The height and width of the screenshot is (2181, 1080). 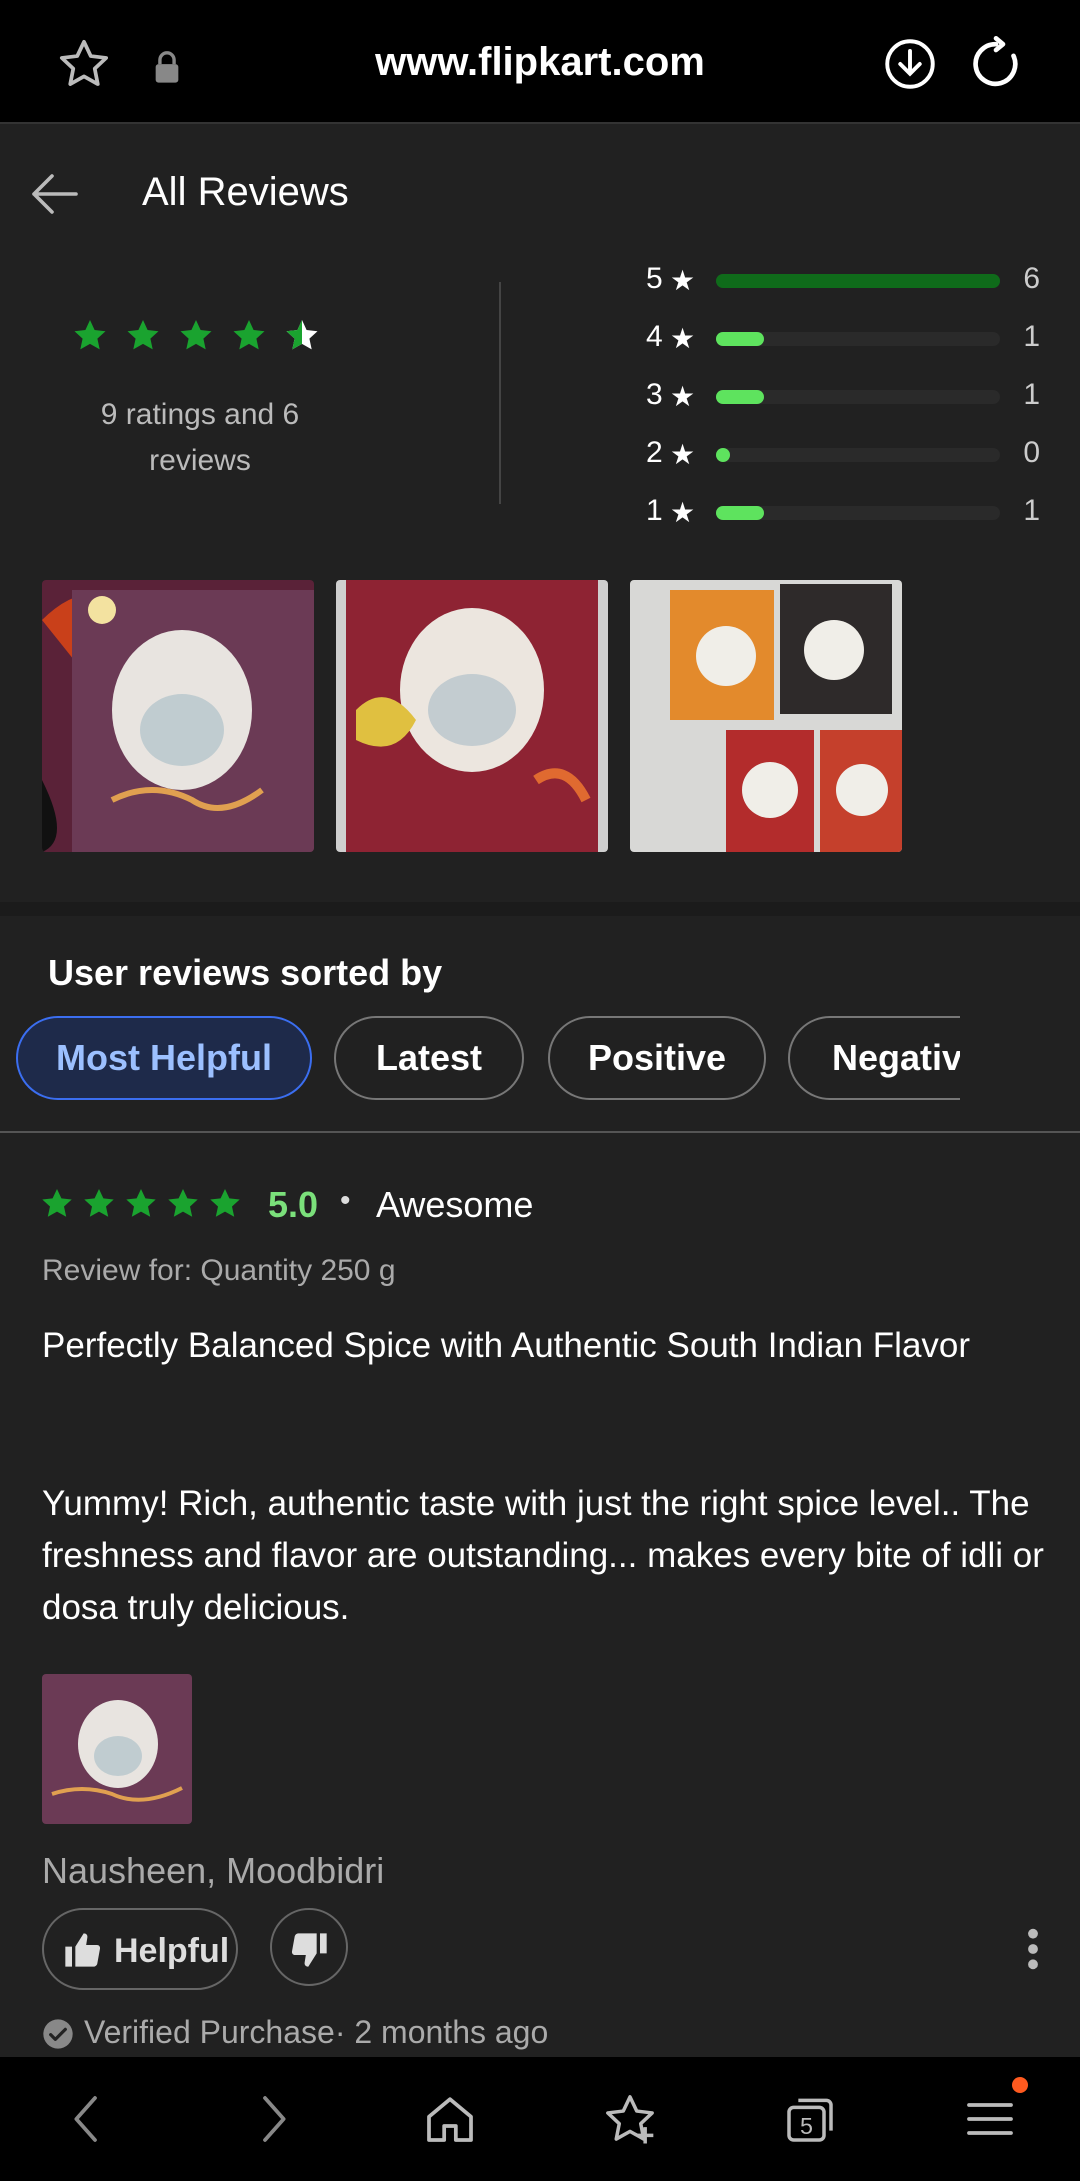 I want to click on tabs-icon: 5, so click(x=810, y=2119).